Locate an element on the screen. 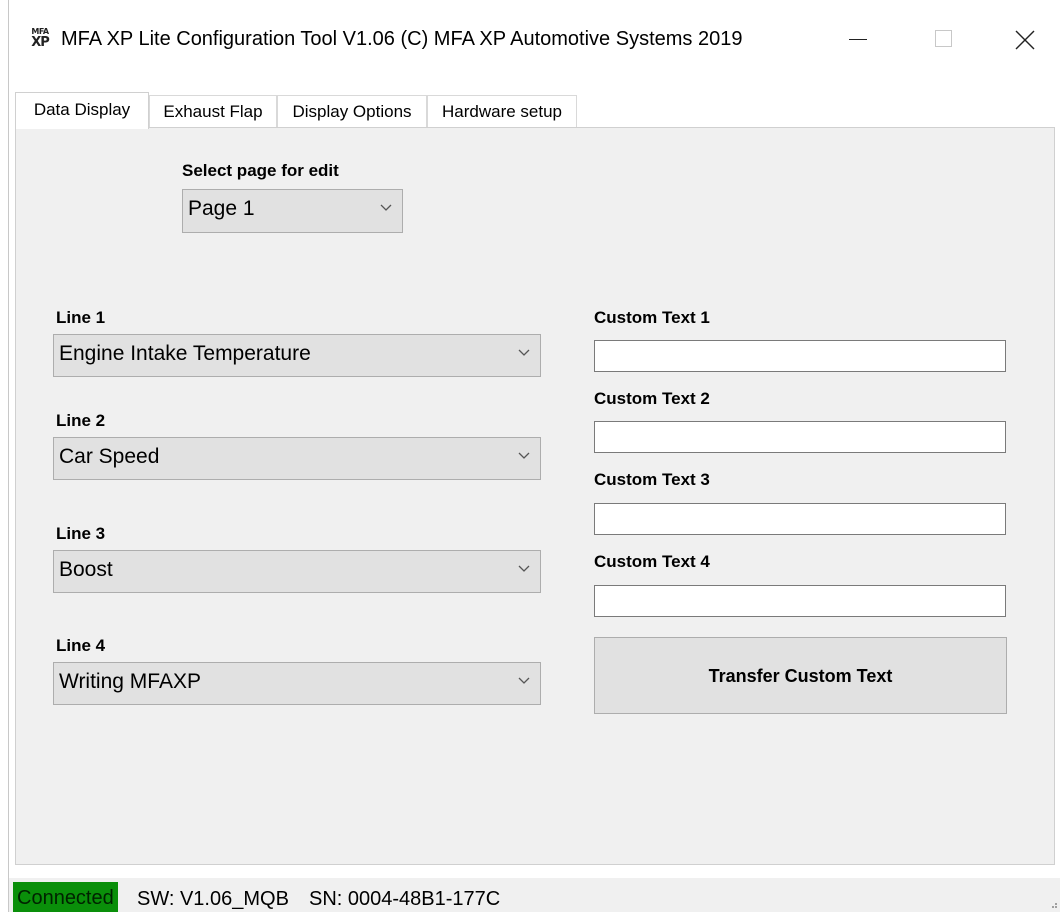 This screenshot has width=1060, height=914. tab-data-display: Data Display is located at coordinates (82, 110).